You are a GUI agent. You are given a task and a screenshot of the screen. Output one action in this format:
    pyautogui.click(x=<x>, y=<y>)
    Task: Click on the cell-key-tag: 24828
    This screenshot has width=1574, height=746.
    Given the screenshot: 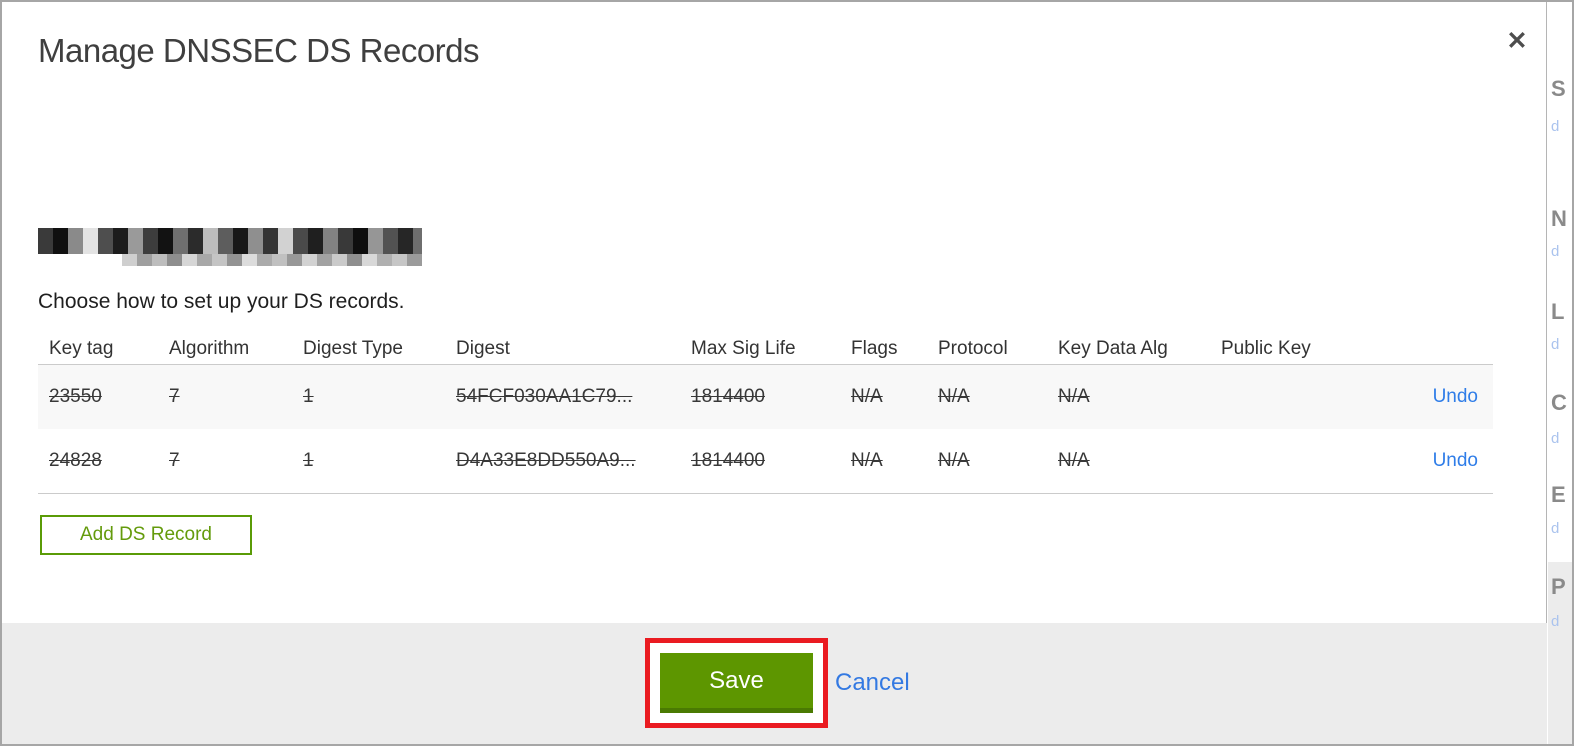 What is the action you would take?
    pyautogui.click(x=75, y=460)
    